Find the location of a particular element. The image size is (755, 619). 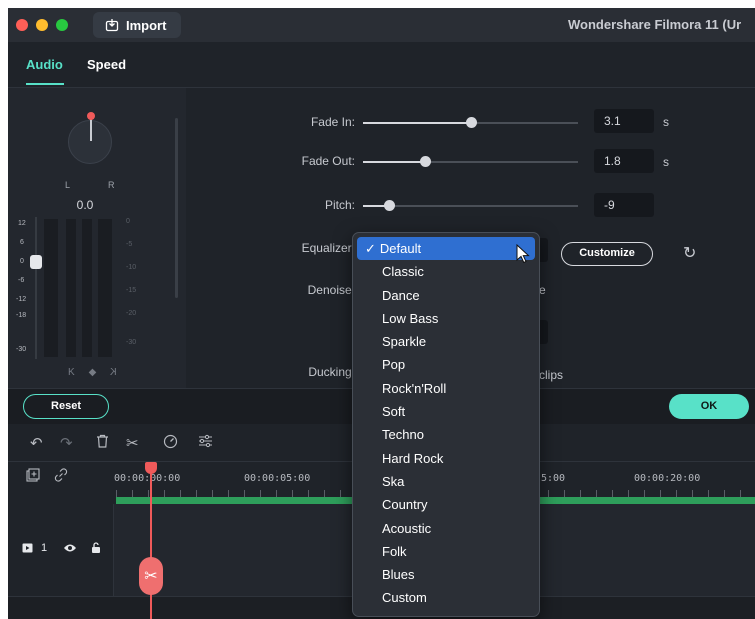

equalizer-option-pop: Pop is located at coordinates (446, 364).